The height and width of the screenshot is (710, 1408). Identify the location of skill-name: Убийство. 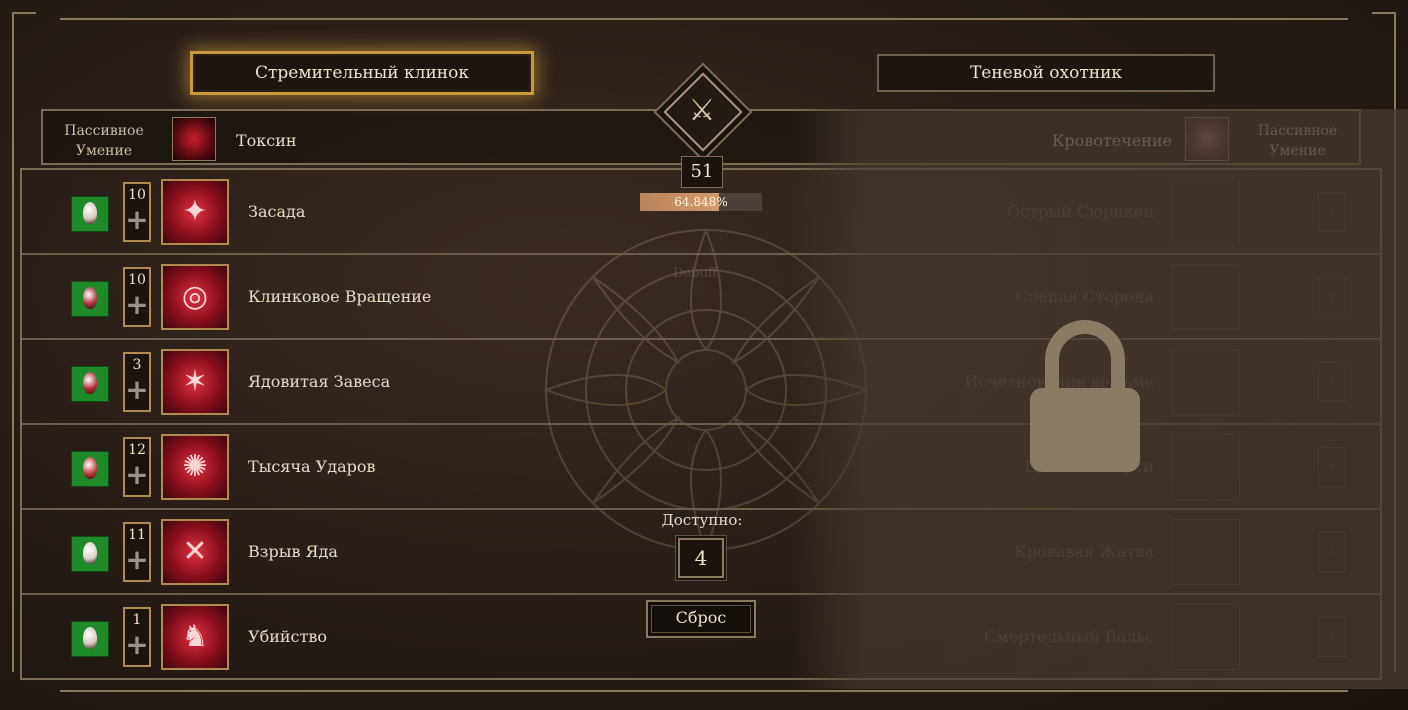
(287, 636).